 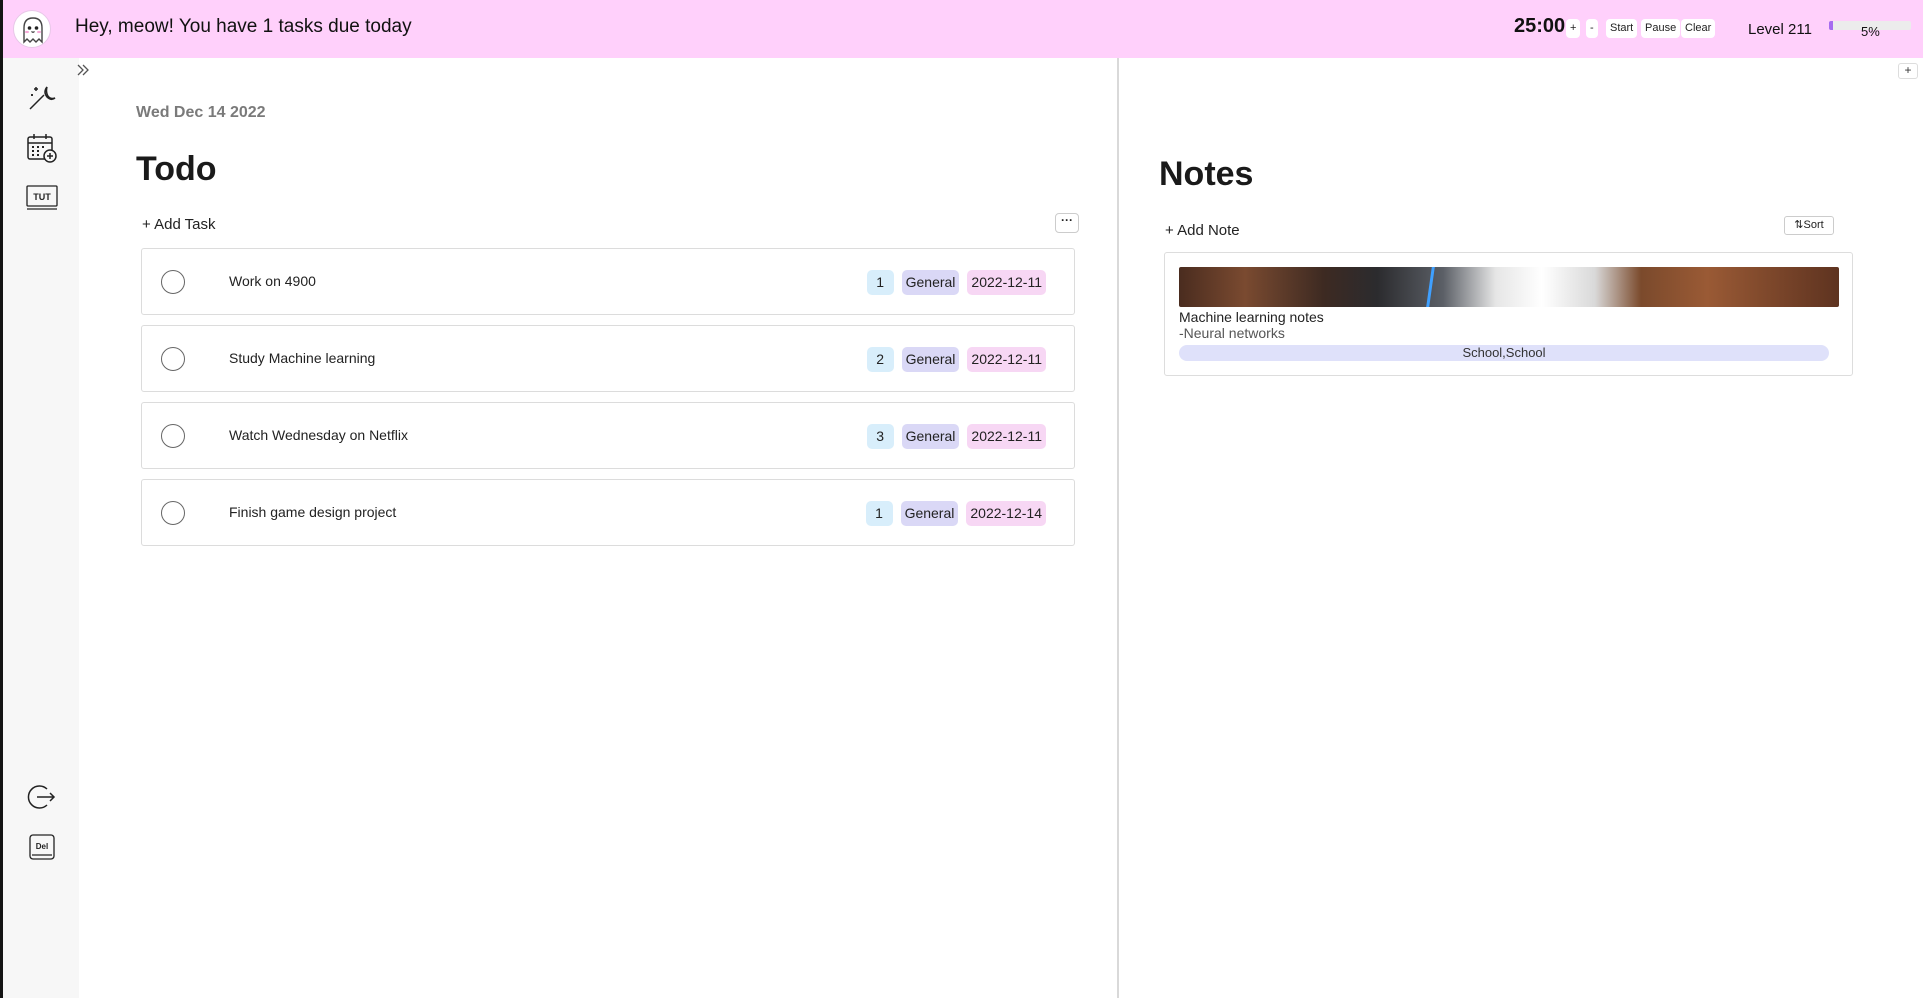 What do you see at coordinates (201, 112) in the screenshot?
I see `current-date: Wed Dec 14 2022` at bounding box center [201, 112].